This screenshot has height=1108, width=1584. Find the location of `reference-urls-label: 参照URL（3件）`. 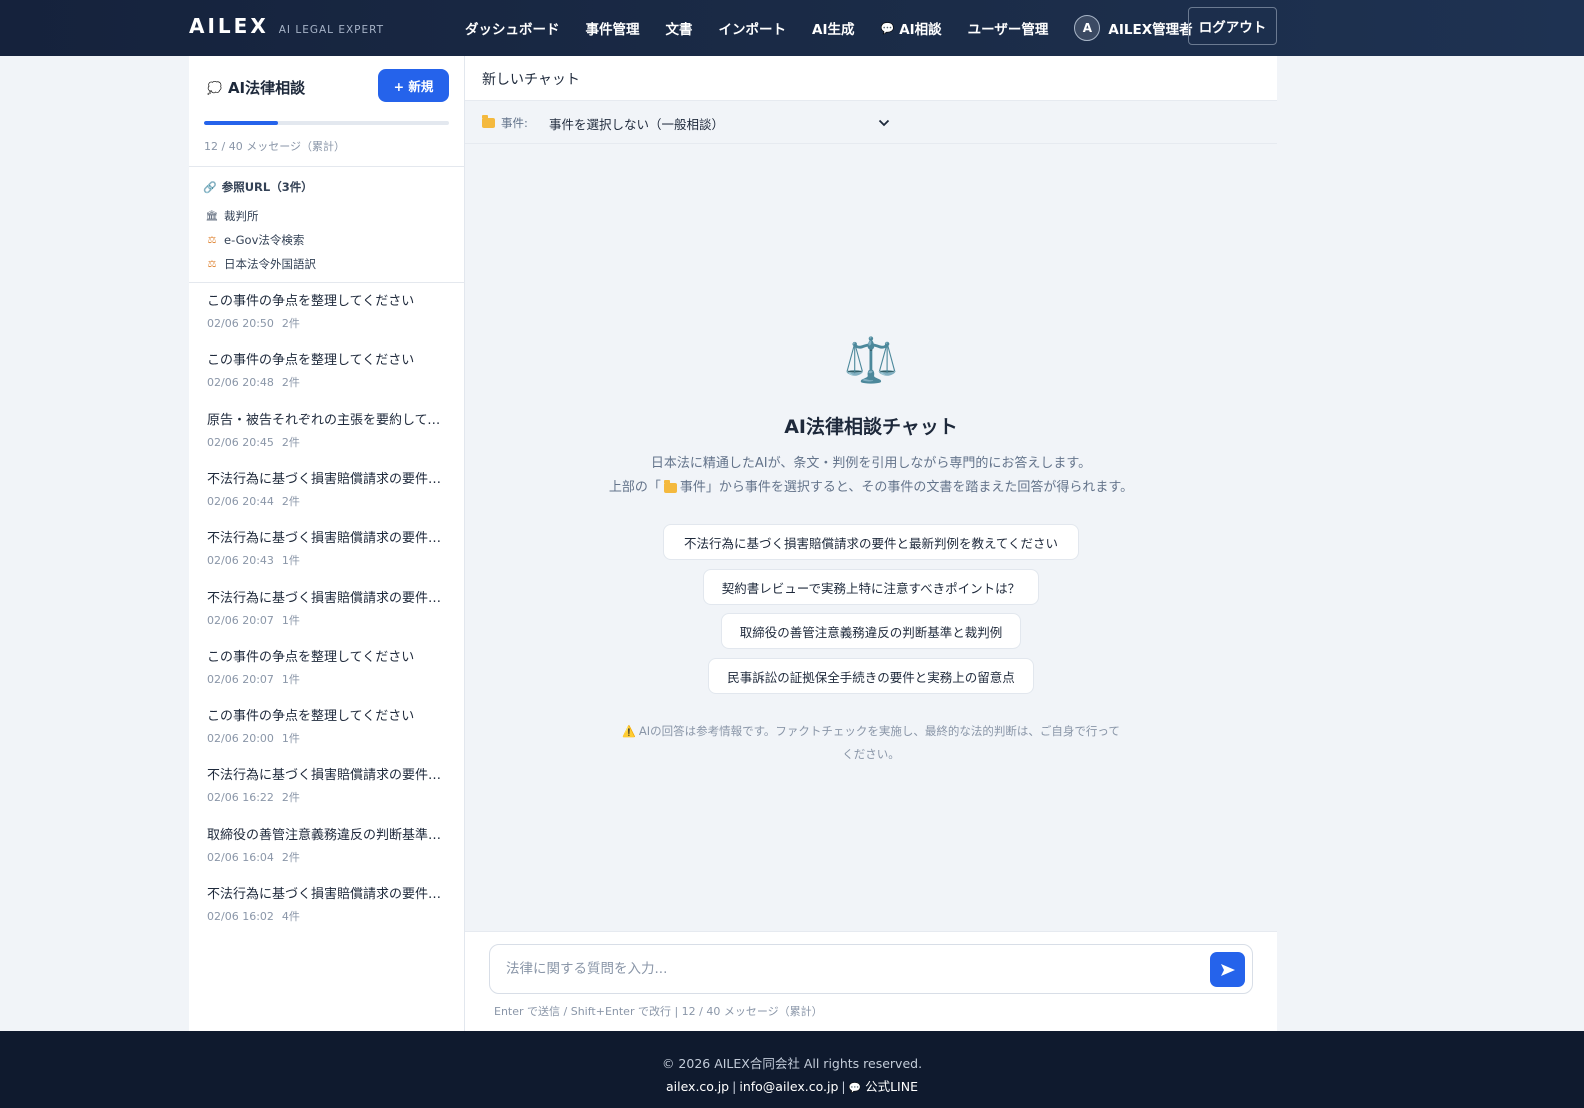

reference-urls-label: 参照URL（3件） is located at coordinates (267, 187).